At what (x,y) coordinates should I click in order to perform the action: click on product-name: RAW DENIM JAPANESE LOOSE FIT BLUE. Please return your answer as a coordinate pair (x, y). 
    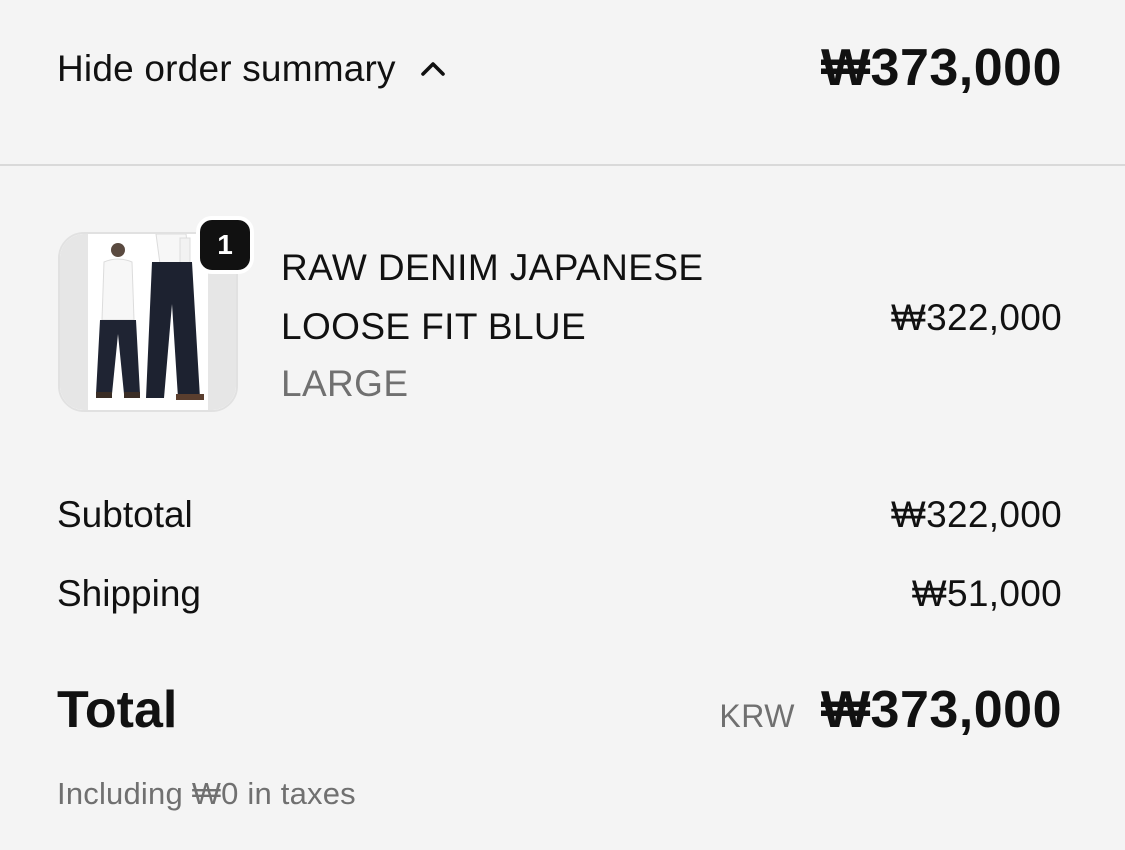
    Looking at the image, I should click on (541, 297).